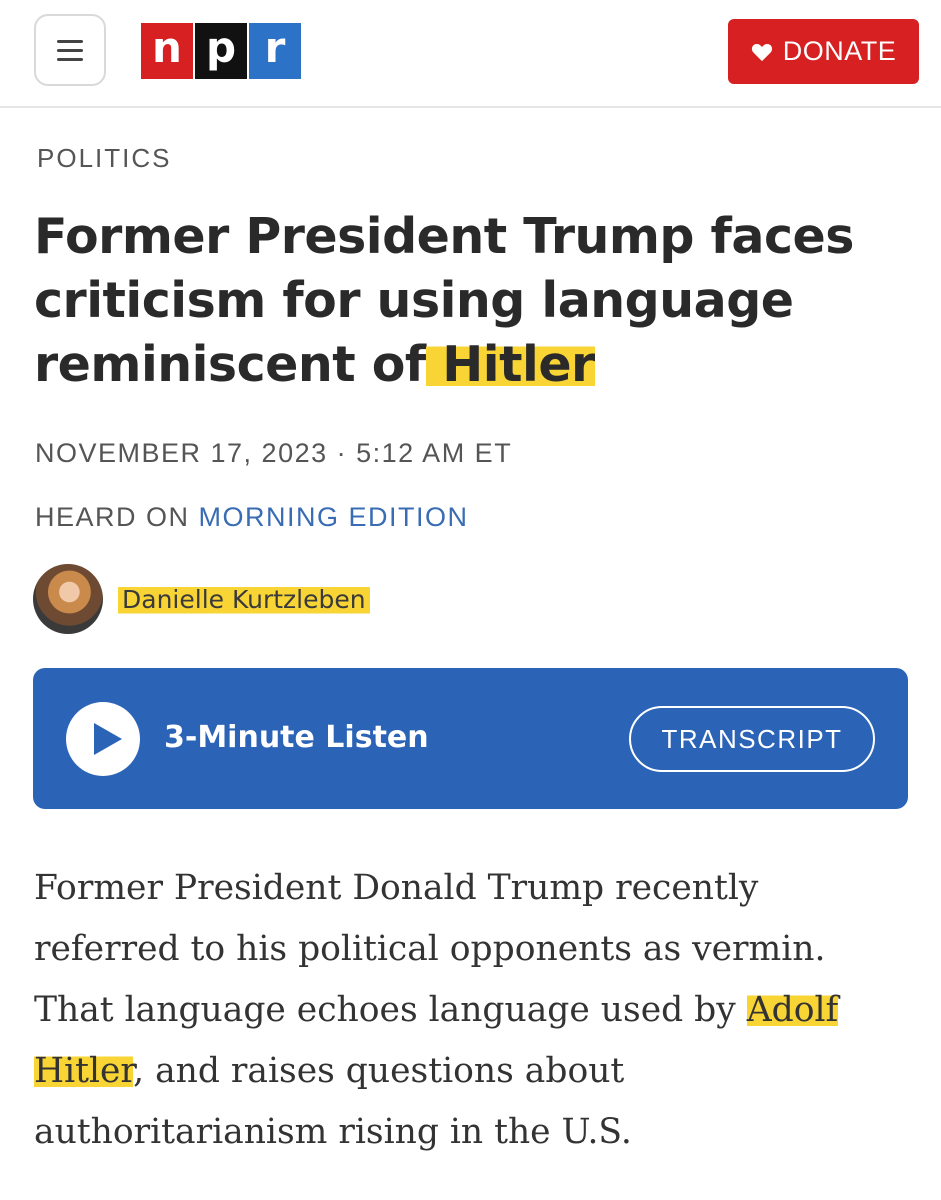 The width and height of the screenshot is (941, 1200). I want to click on npr-logo: n p r, so click(221, 51).